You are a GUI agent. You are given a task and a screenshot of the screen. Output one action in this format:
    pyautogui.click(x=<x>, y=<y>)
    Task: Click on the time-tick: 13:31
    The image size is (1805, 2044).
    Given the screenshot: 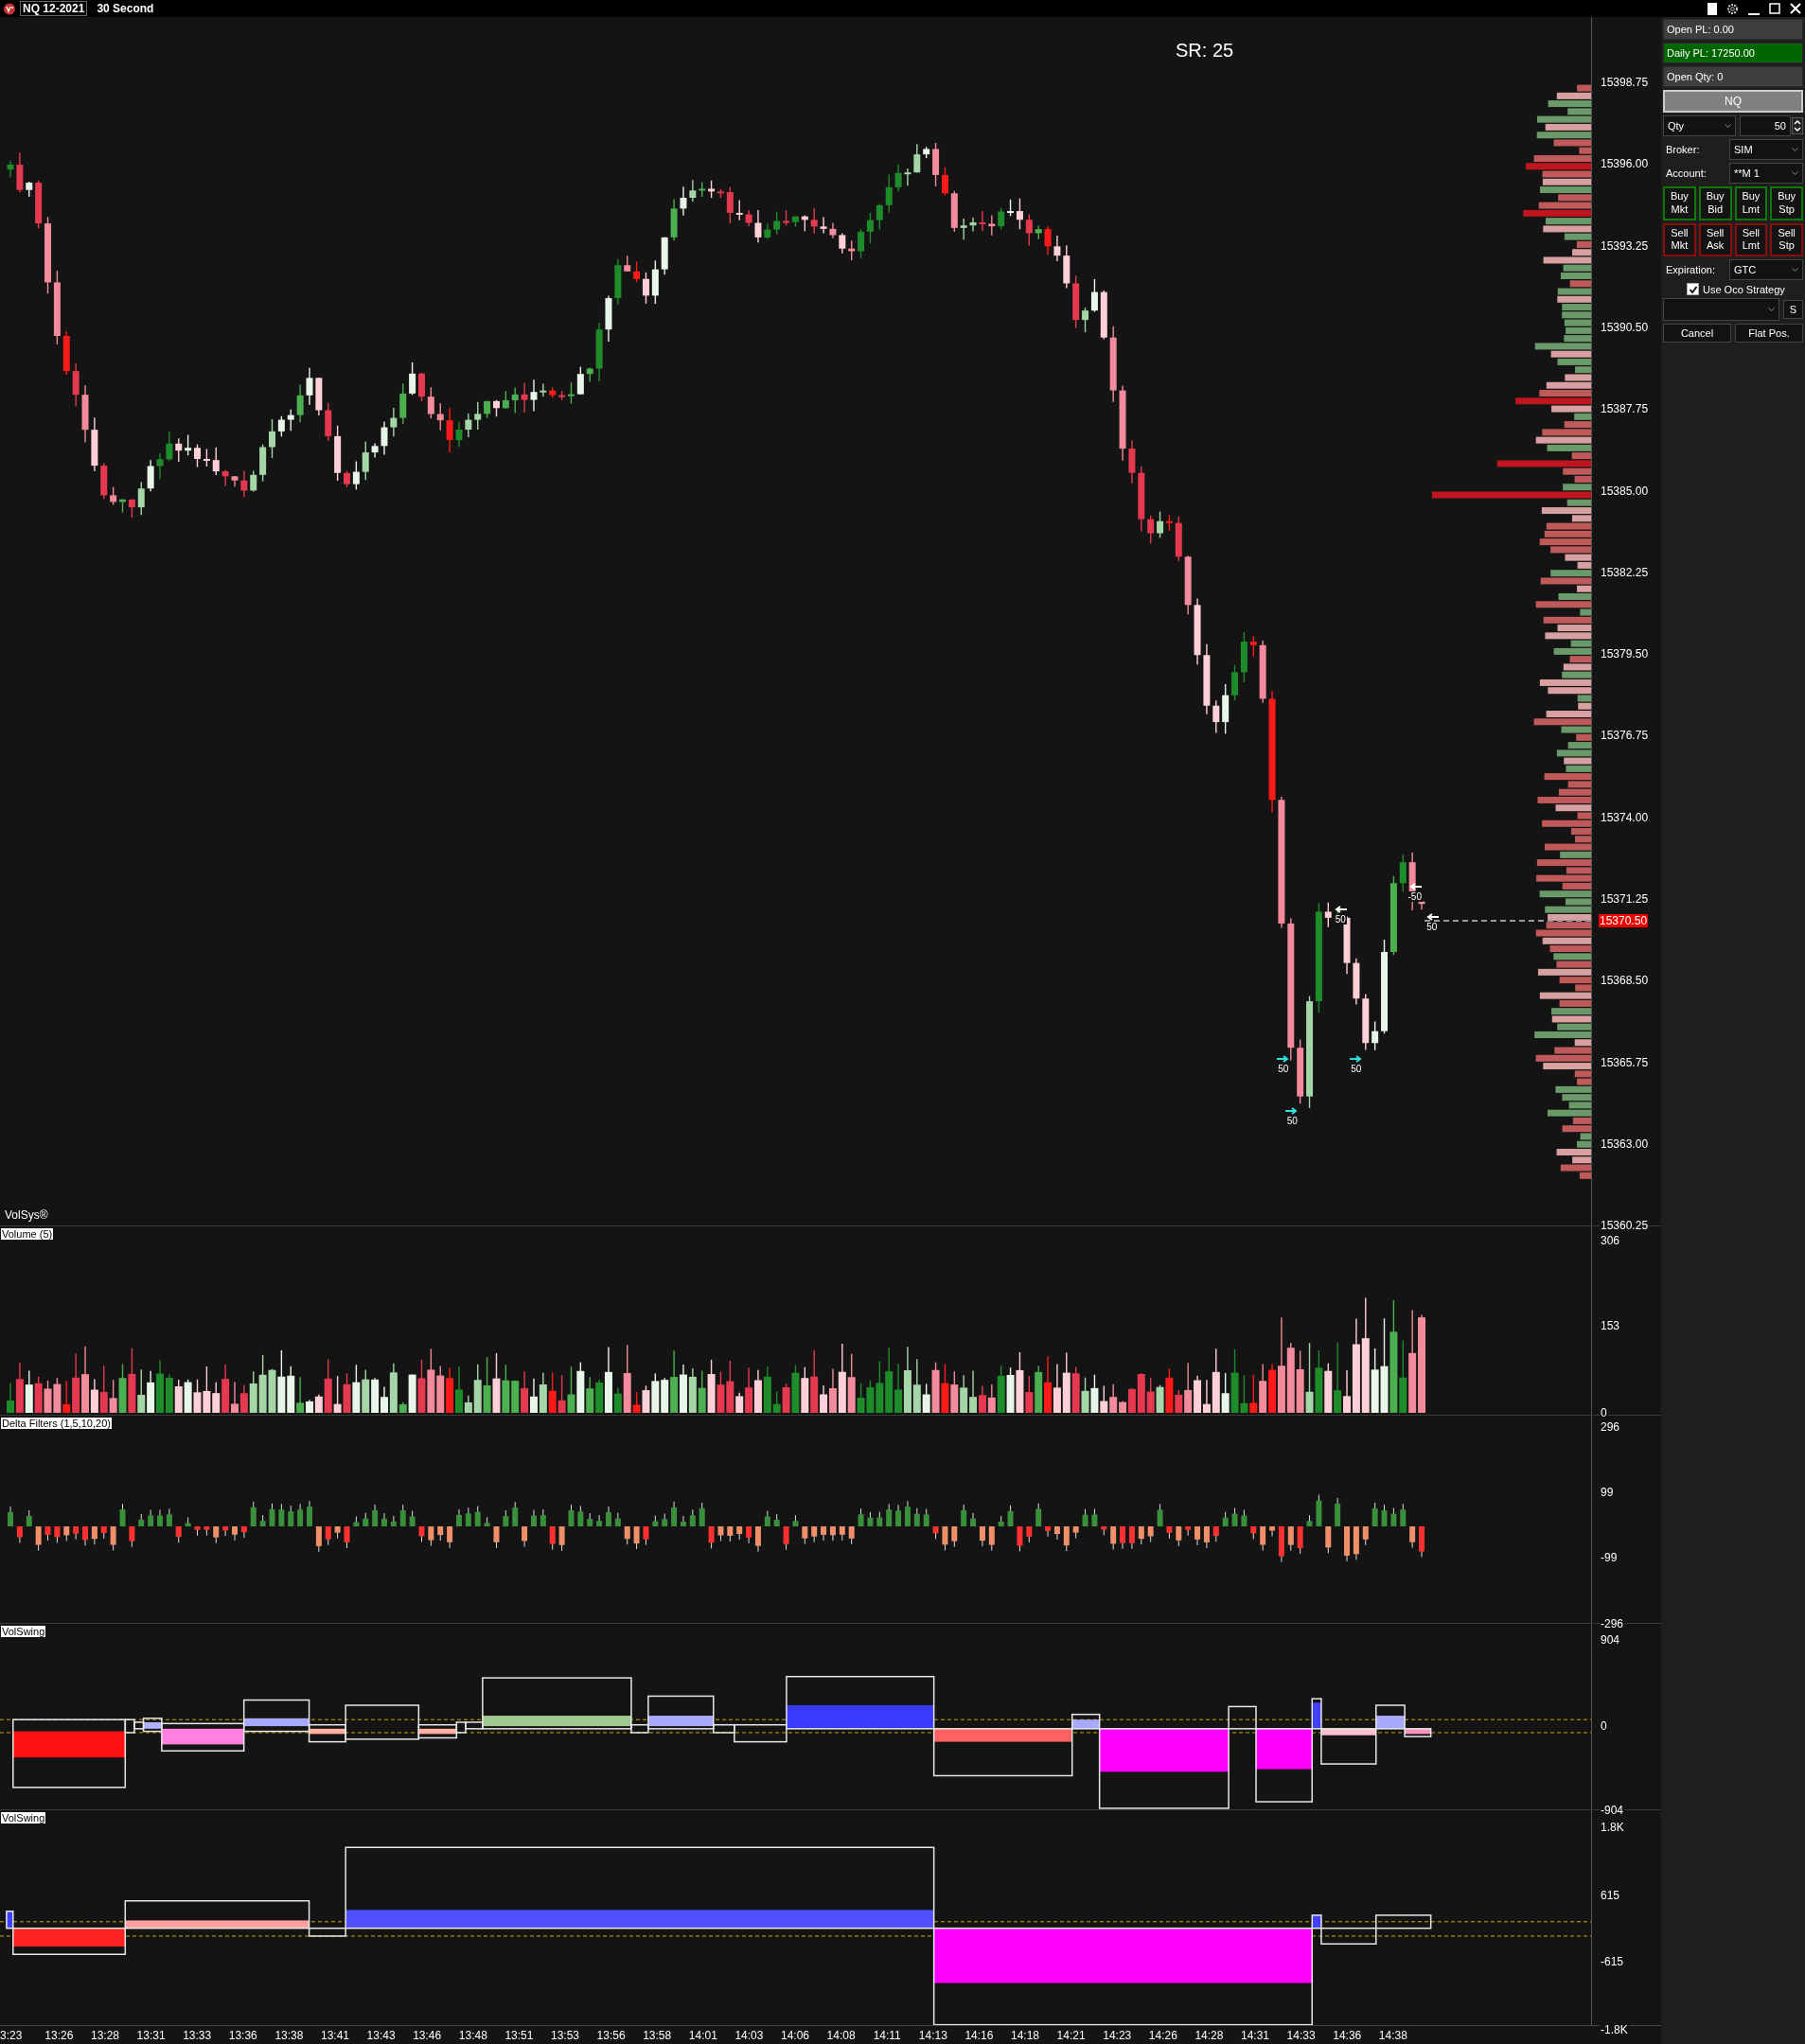 What is the action you would take?
    pyautogui.click(x=151, y=2035)
    